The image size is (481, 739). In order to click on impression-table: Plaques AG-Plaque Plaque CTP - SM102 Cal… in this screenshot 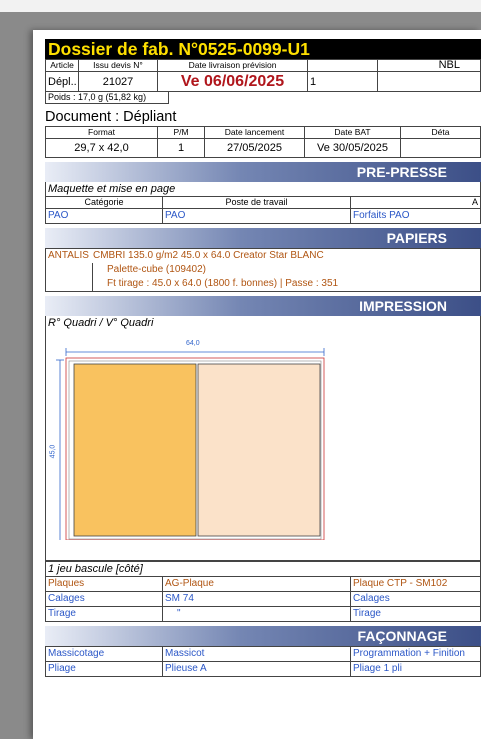, I will do `click(263, 599)`.